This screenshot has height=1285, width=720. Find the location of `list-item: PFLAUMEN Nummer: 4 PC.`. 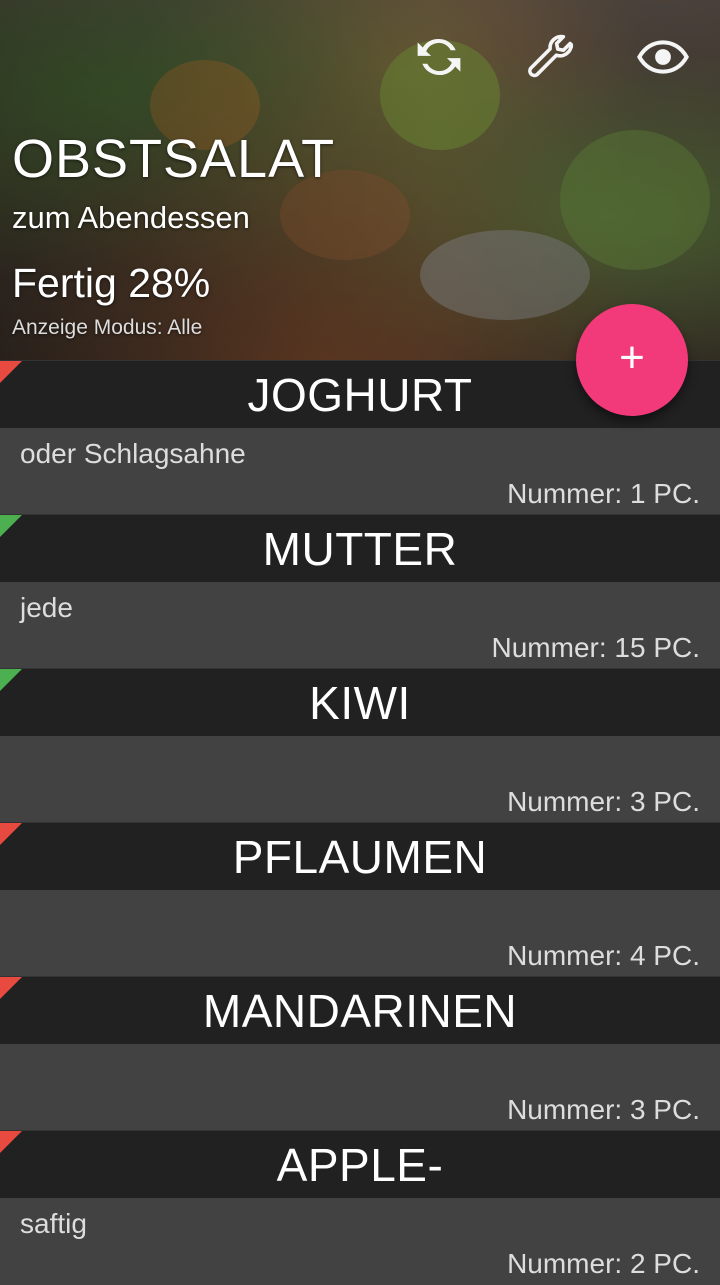

list-item: PFLAUMEN Nummer: 4 PC. is located at coordinates (360, 899).